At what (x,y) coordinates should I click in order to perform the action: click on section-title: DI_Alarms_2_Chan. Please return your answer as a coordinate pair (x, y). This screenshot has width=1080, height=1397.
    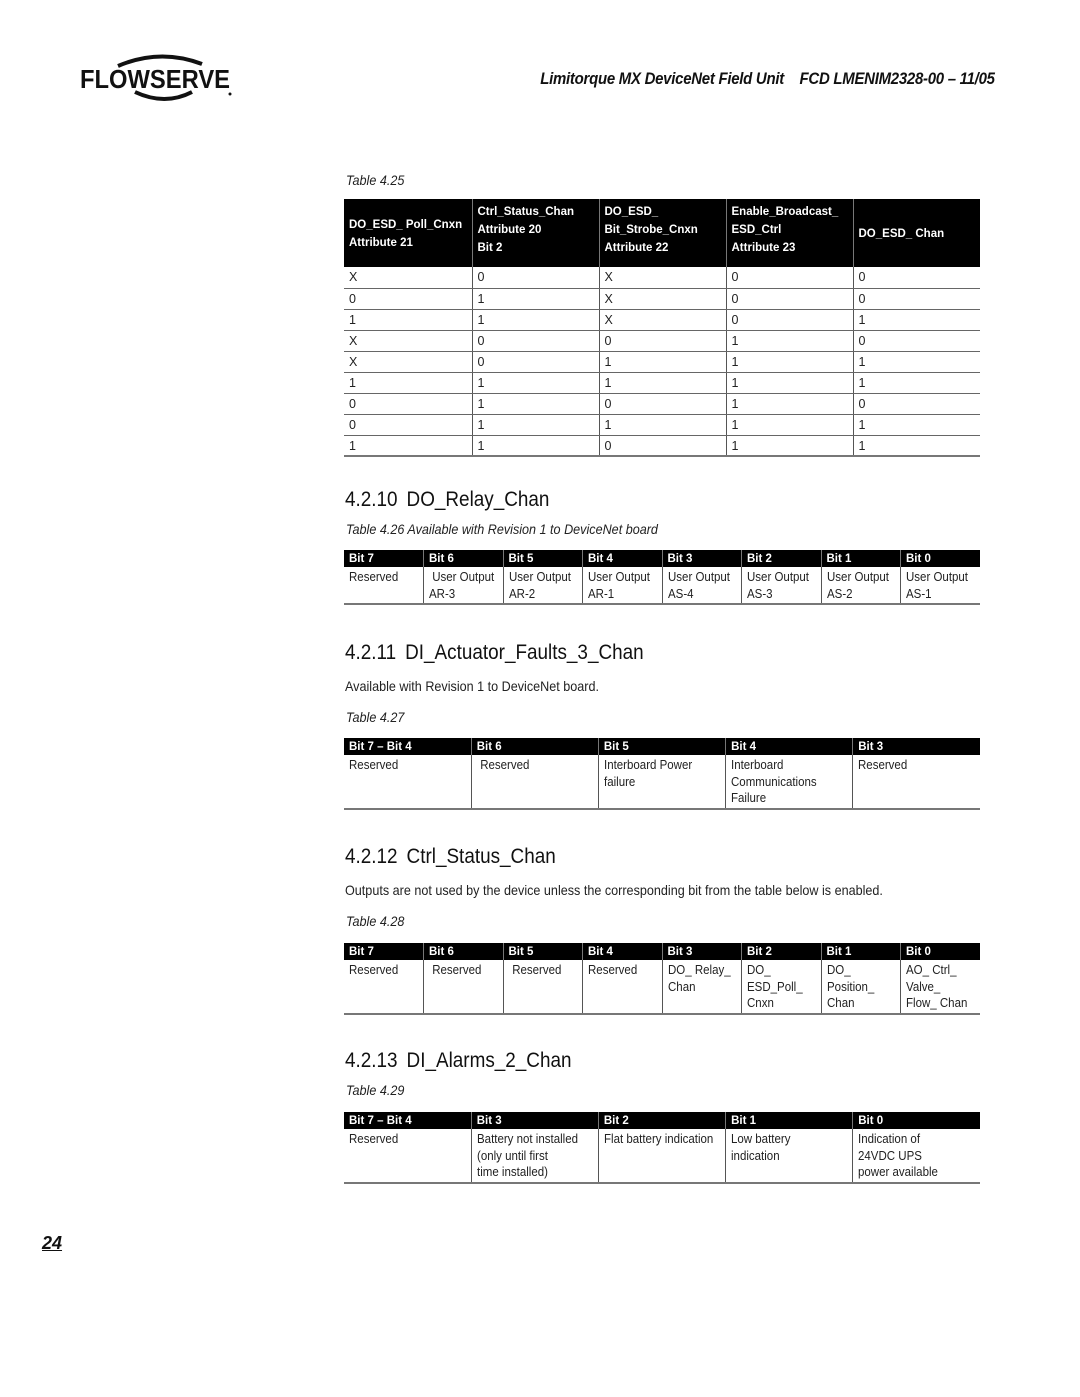
    Looking at the image, I should click on (489, 1060).